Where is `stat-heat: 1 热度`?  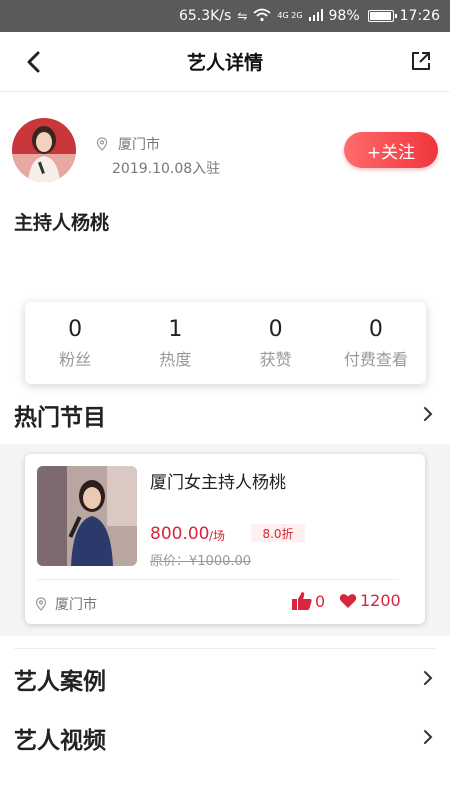 stat-heat: 1 热度 is located at coordinates (175, 343).